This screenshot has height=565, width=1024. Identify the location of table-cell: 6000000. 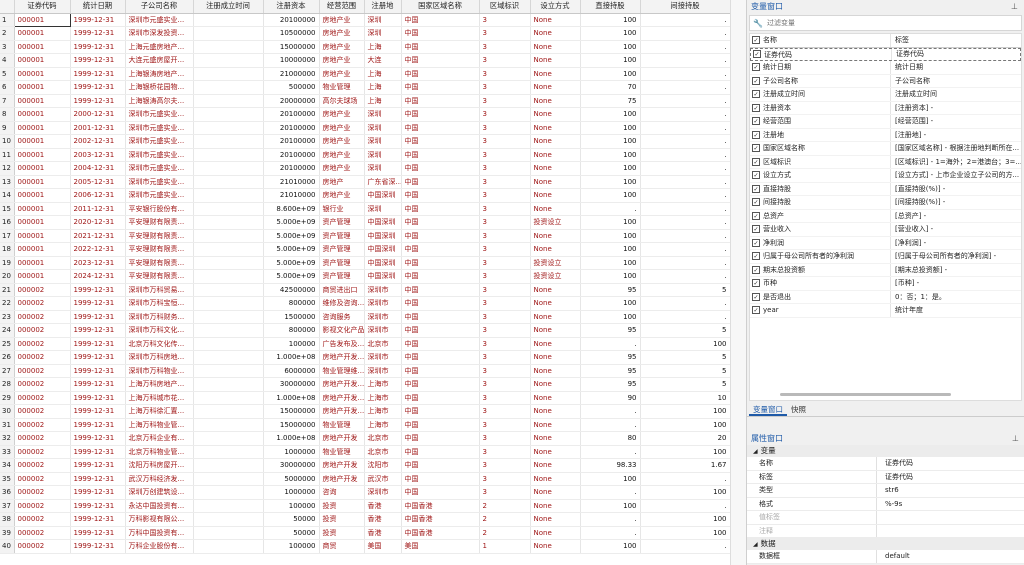
(291, 371).